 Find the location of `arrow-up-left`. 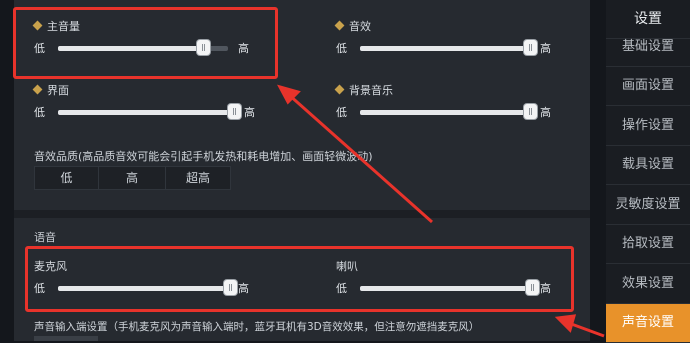

arrow-up-left is located at coordinates (360, 158).